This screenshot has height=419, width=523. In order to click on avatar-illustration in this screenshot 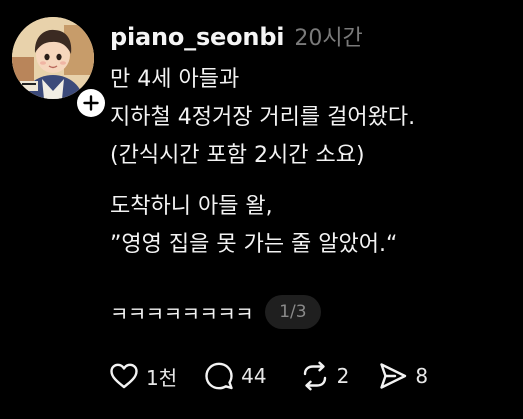, I will do `click(53, 58)`.